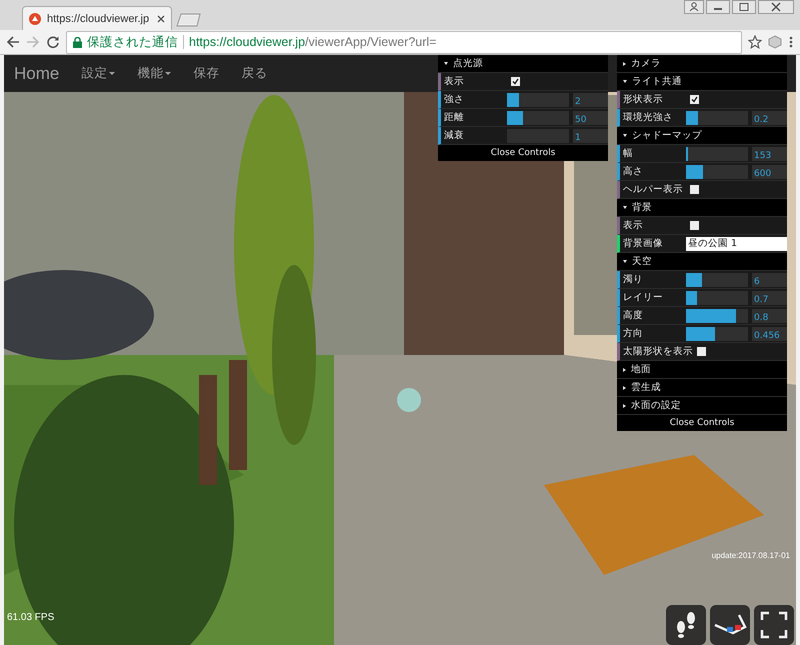  Describe the element at coordinates (775, 42) in the screenshot. I see `extension-icon` at that location.